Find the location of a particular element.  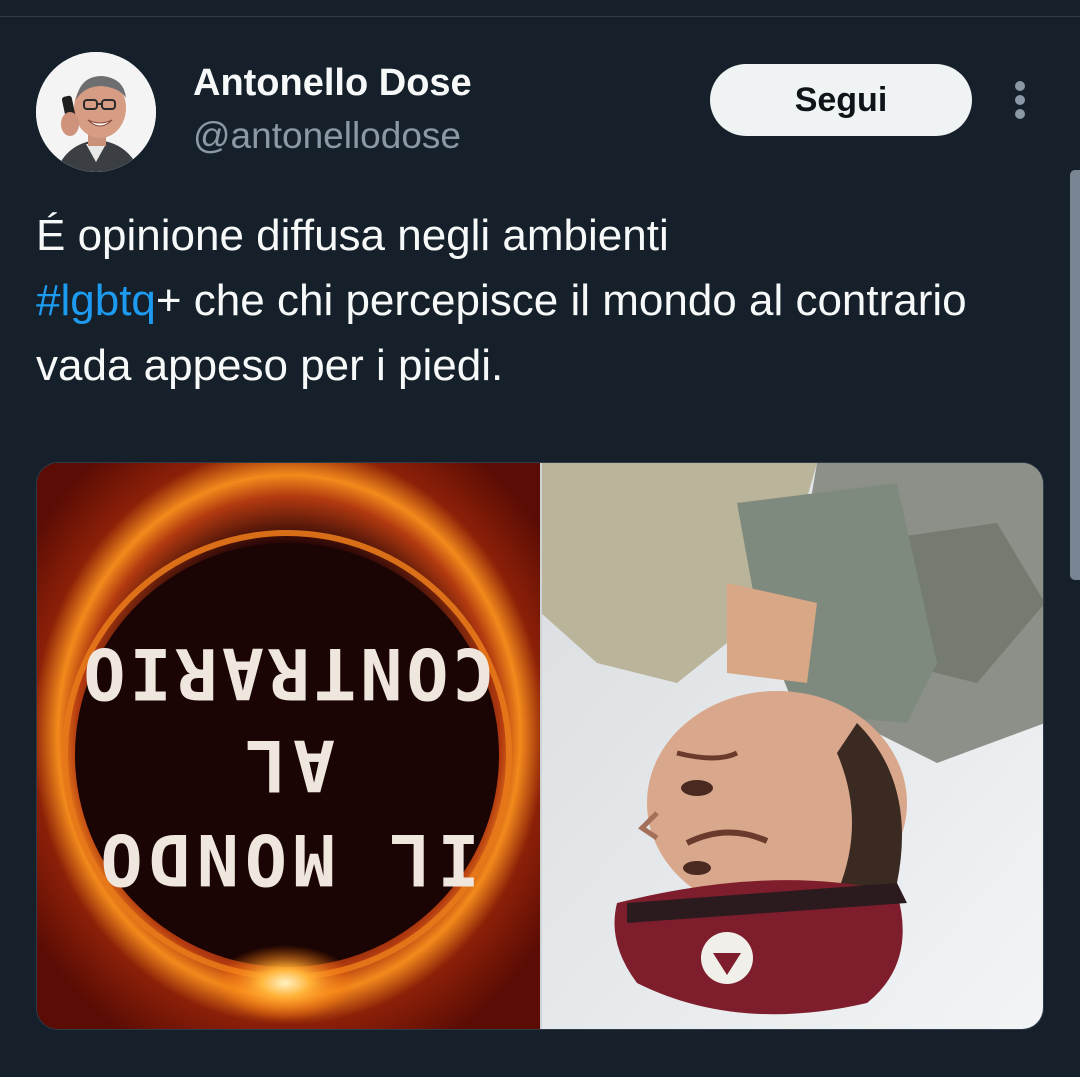

author-handle: @antonellodose is located at coordinates (327, 136).